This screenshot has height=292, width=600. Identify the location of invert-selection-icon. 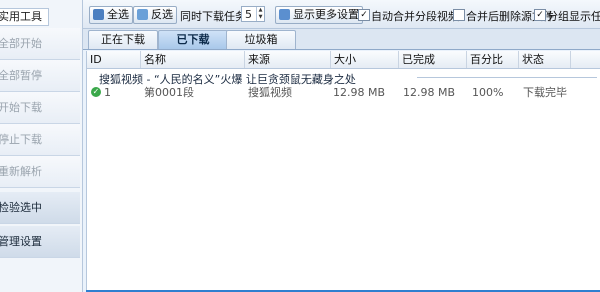
(142, 14).